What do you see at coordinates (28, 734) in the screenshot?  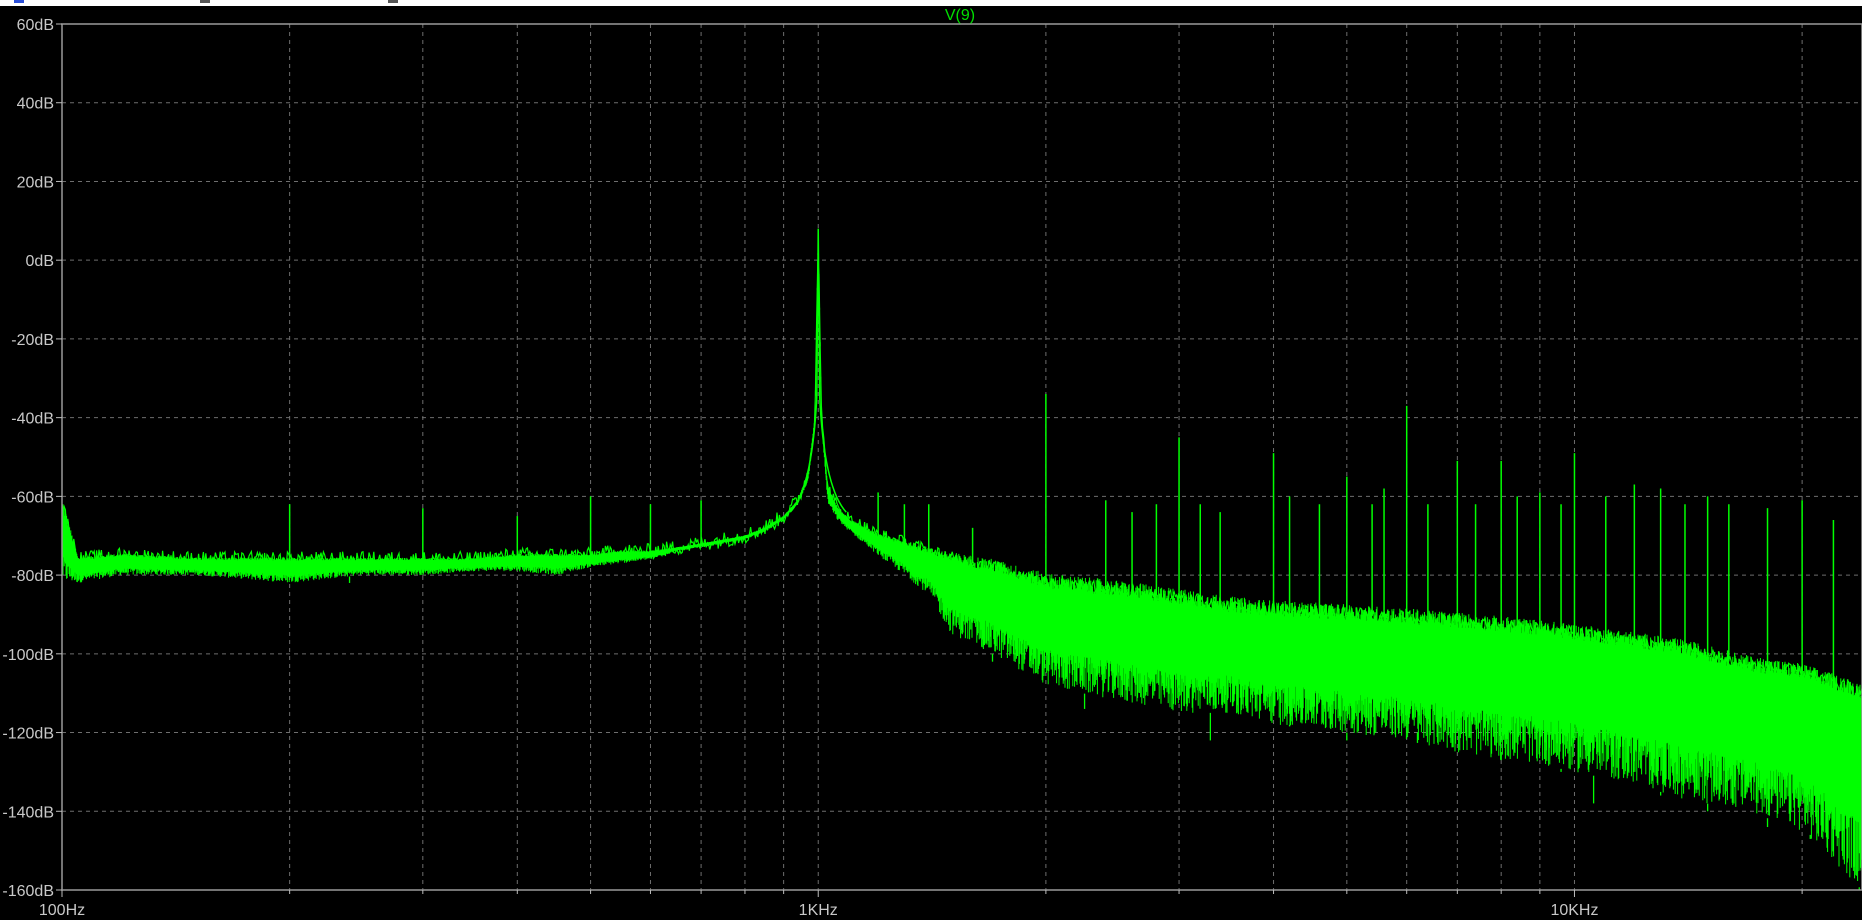 I see `y-tick-label: -120dB` at bounding box center [28, 734].